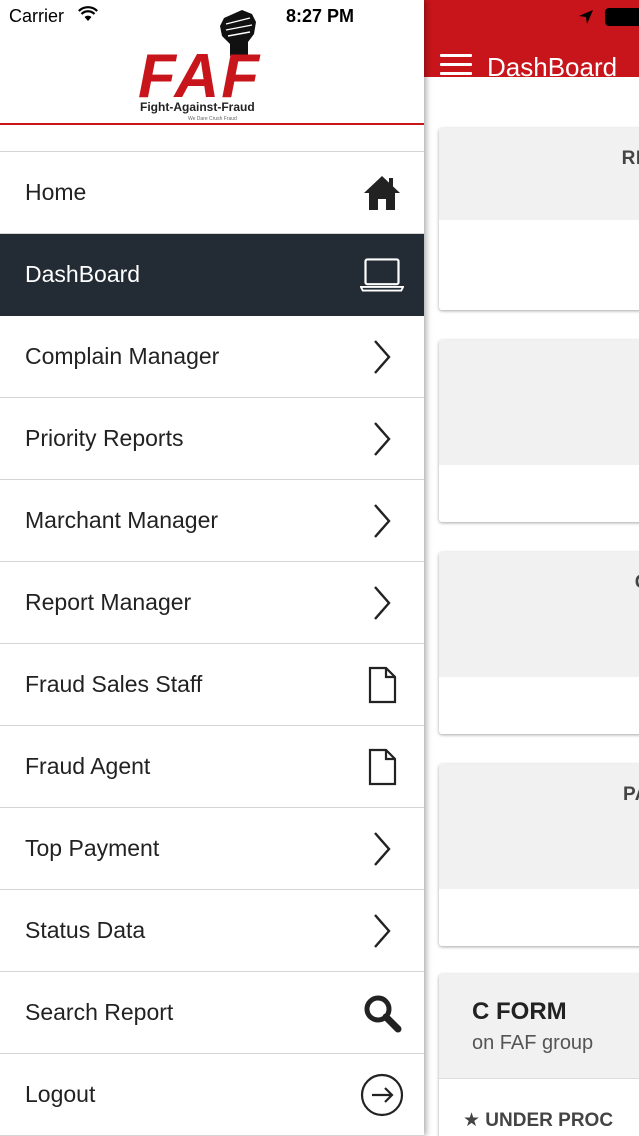  I want to click on menu-item-report-manager: Report Manager, so click(212, 603).